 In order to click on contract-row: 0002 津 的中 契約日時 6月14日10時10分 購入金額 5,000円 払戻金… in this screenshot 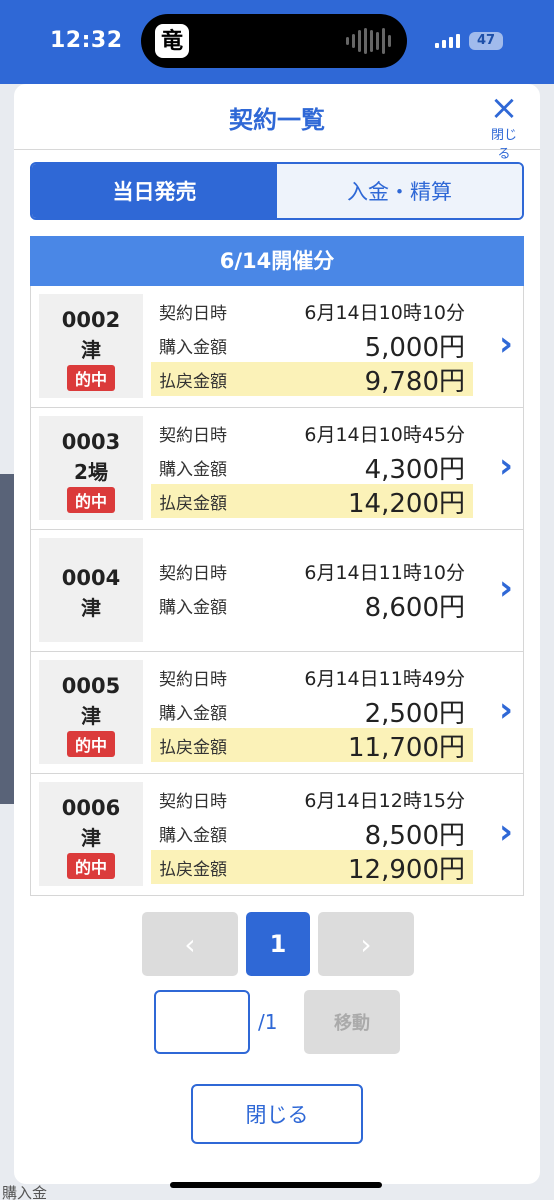, I will do `click(277, 347)`.